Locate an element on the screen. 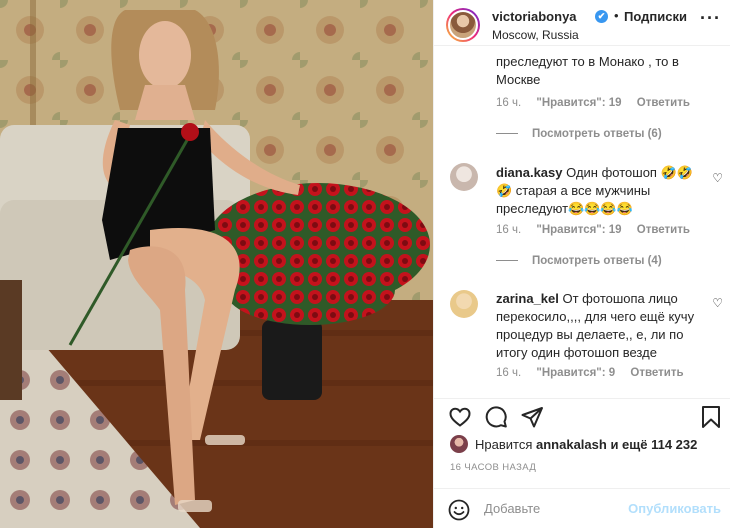 The height and width of the screenshot is (528, 730). liker-avatar is located at coordinates (459, 444).